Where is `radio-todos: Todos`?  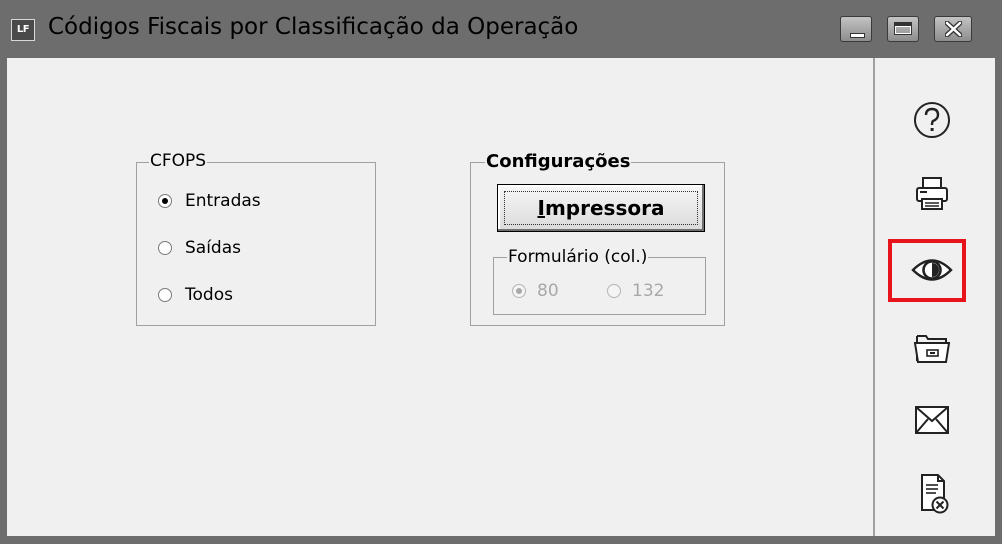
radio-todos: Todos is located at coordinates (195, 295).